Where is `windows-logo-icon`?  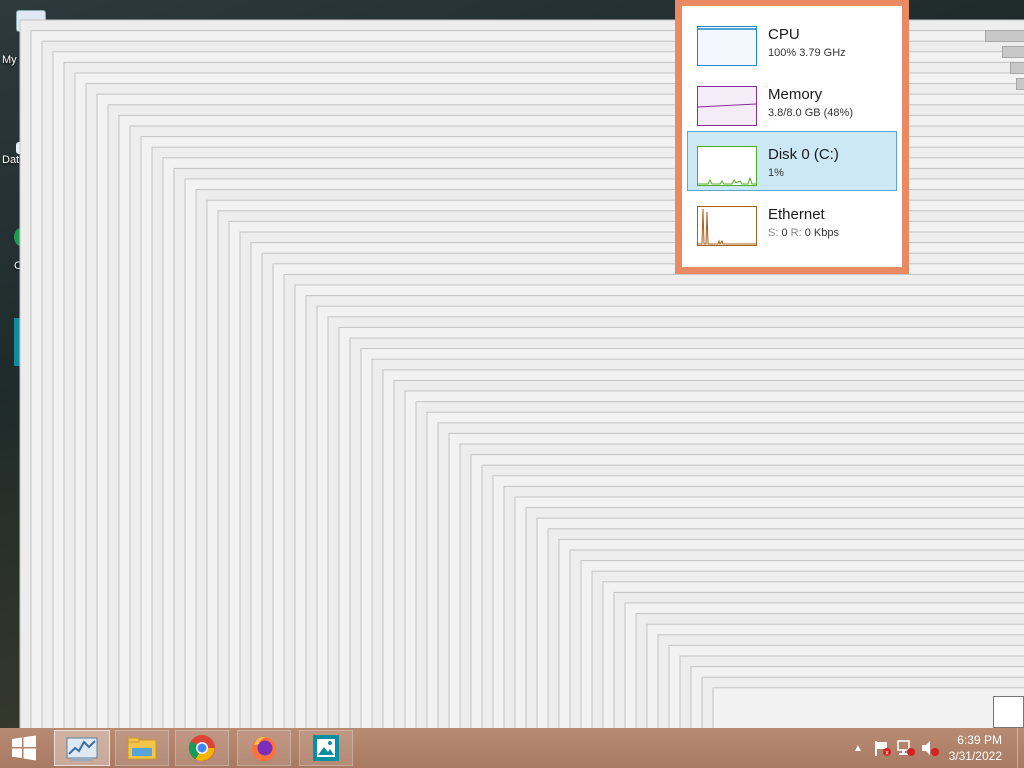 windows-logo-icon is located at coordinates (24, 748).